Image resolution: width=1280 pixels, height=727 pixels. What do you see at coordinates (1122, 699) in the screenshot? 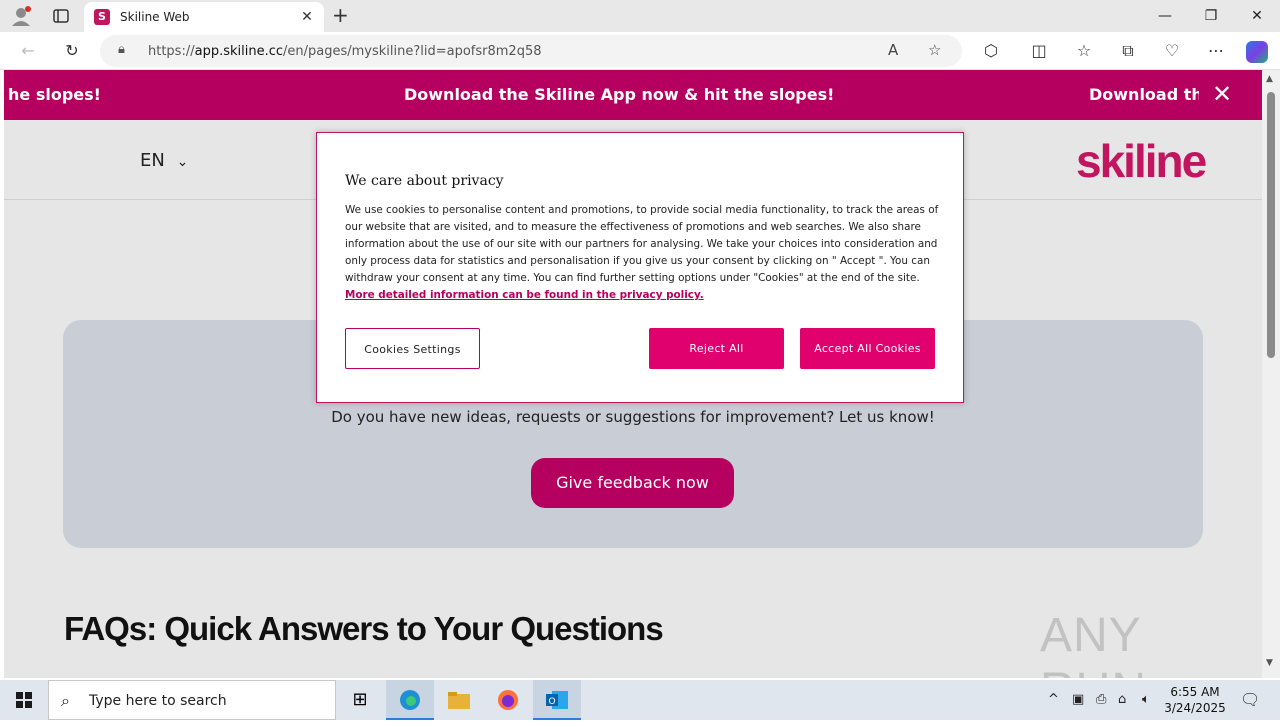
I see `network-icon: ⌂` at bounding box center [1122, 699].